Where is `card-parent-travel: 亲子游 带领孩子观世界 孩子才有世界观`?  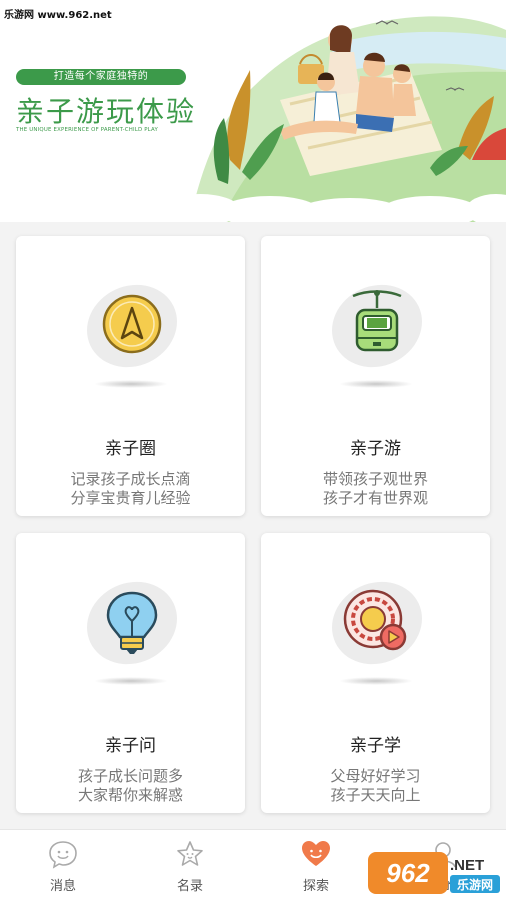
card-parent-travel: 亲子游 带领孩子观世界 孩子才有世界观 is located at coordinates (375, 376).